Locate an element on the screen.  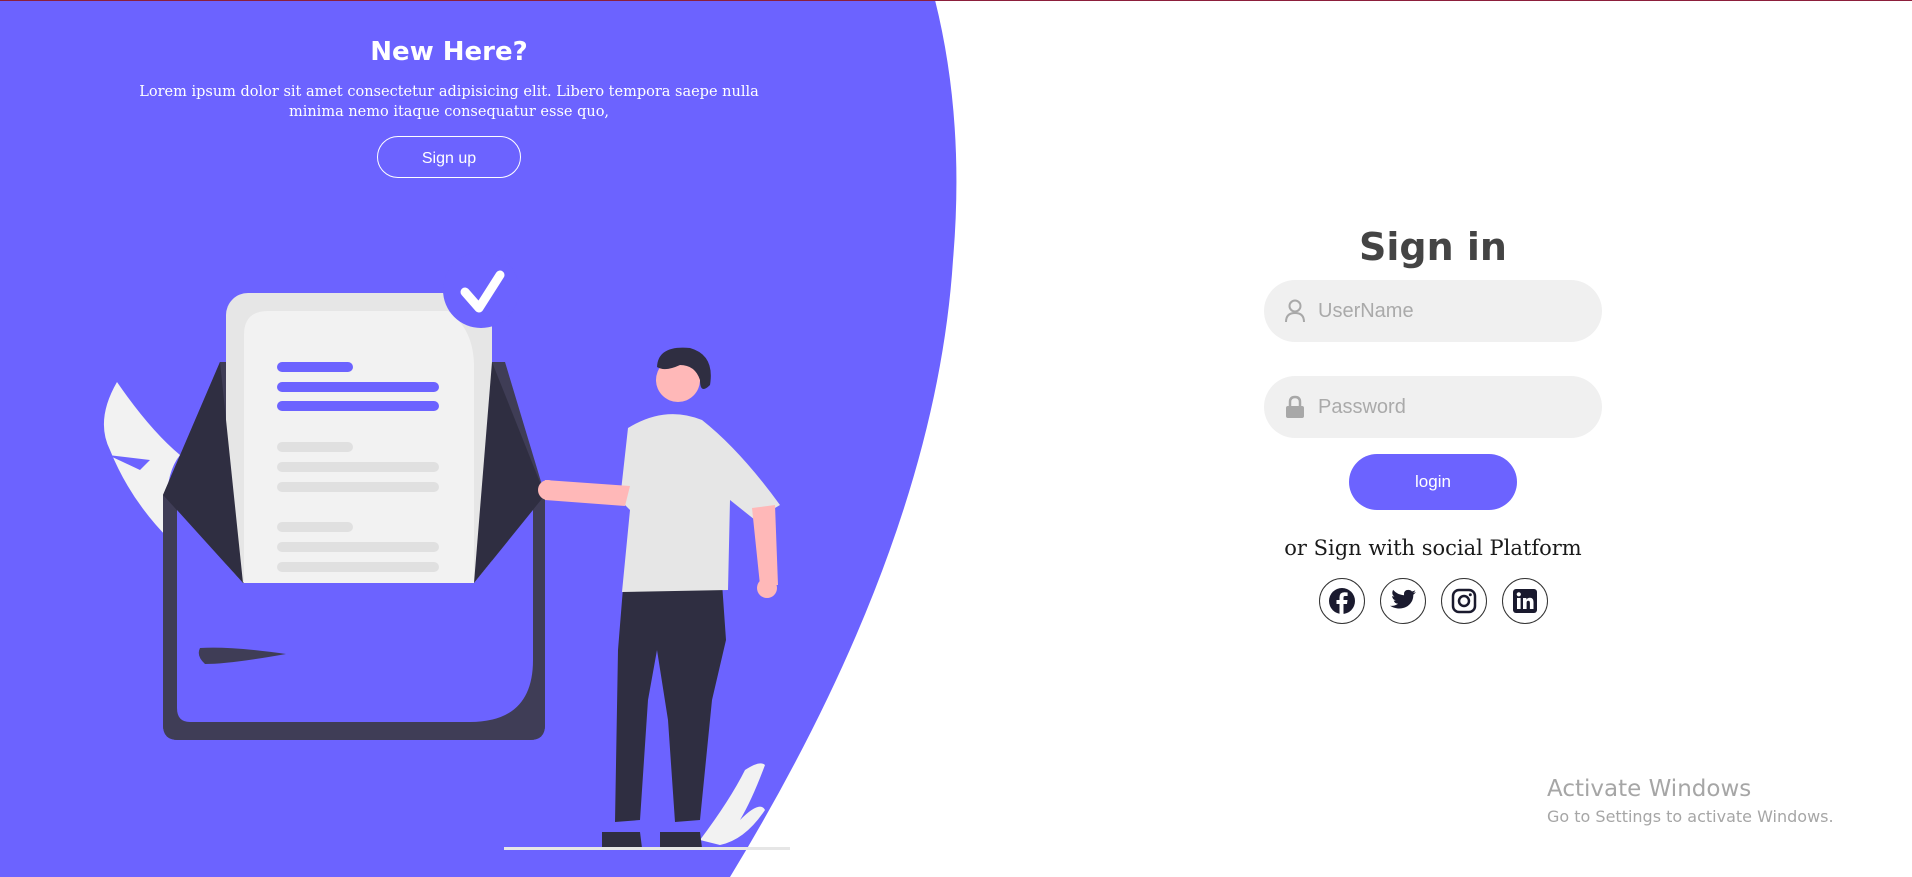
person-shoe-right is located at coordinates (681, 840).